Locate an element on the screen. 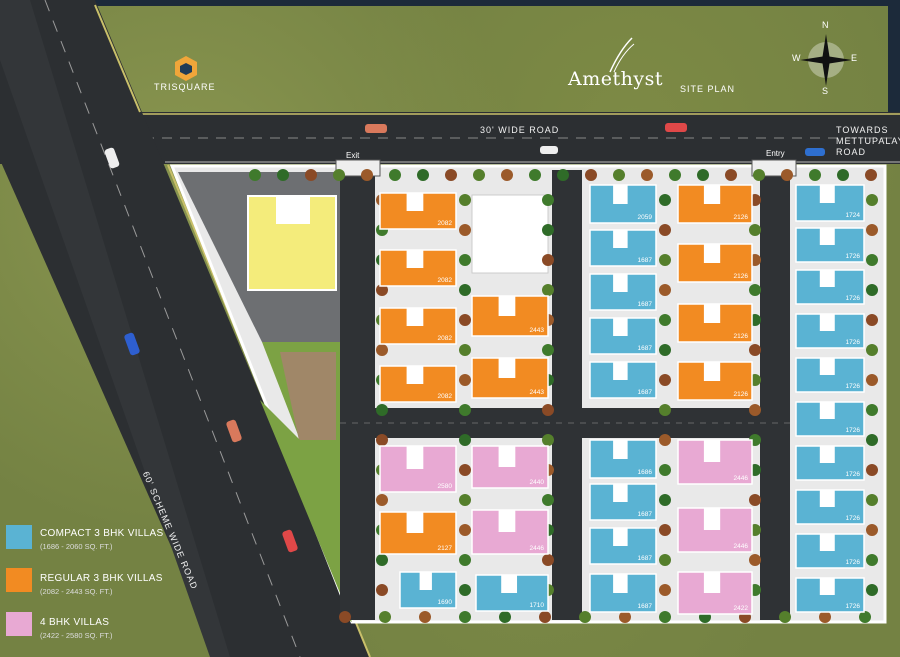 This screenshot has height=657, width=900. compass-w: W is located at coordinates (796, 58).